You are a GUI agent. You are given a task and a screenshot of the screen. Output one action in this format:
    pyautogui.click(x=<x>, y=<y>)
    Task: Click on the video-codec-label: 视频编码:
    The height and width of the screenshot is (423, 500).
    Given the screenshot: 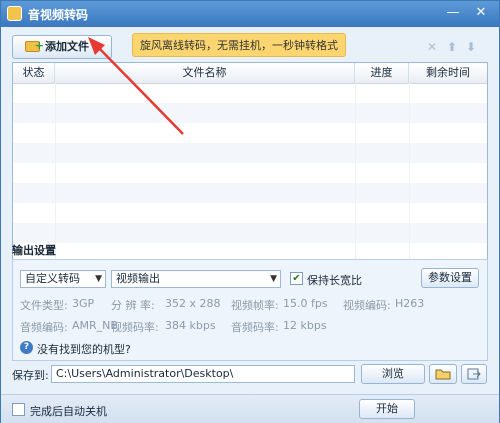 What is the action you would take?
    pyautogui.click(x=367, y=305)
    